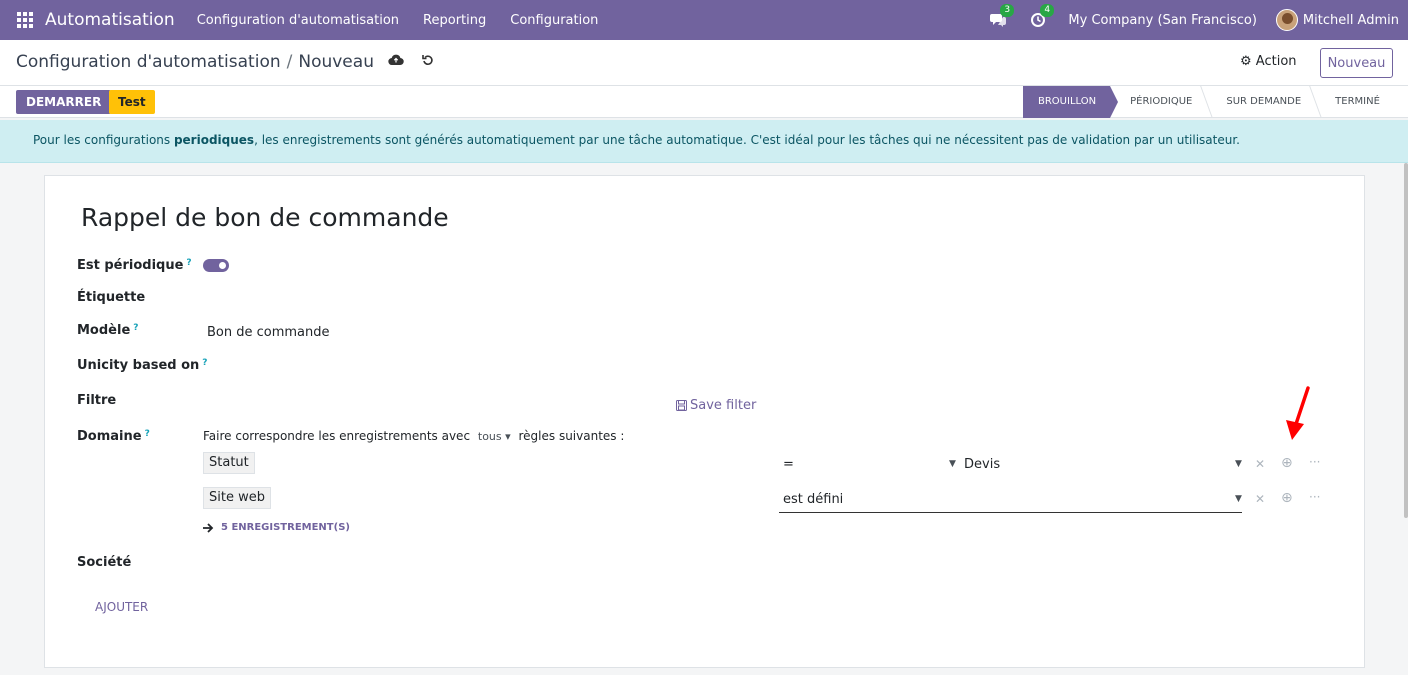  What do you see at coordinates (298, 20) in the screenshot?
I see `menu-automation-config: Configuration d'automatisation` at bounding box center [298, 20].